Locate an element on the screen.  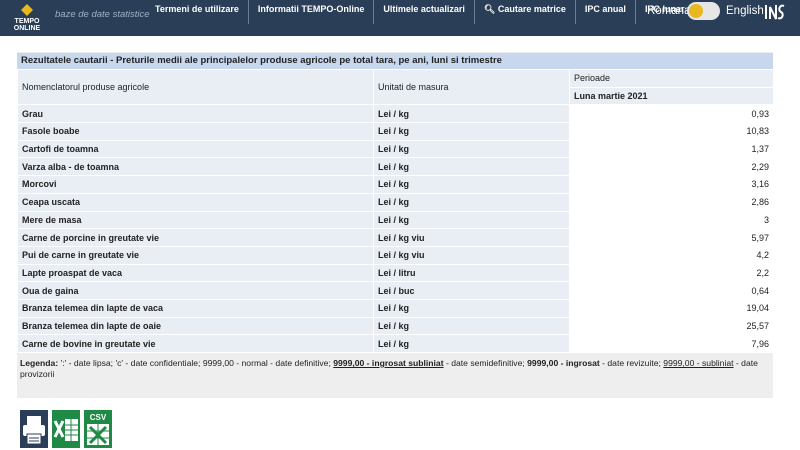
ins-logo is located at coordinates (775, 14).